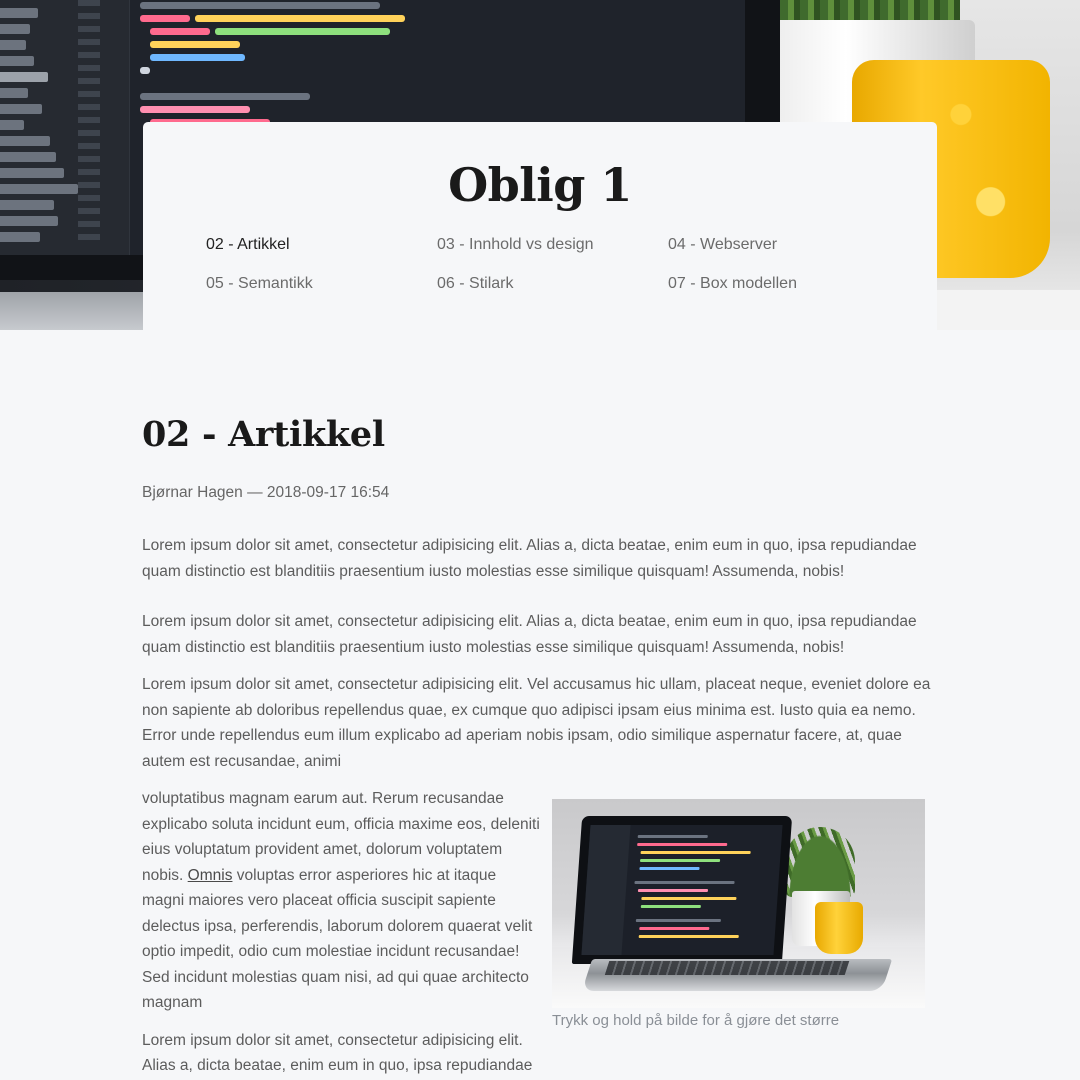 This screenshot has width=1080, height=1080. Describe the element at coordinates (860, 11) in the screenshot. I see `hero-plant` at that location.